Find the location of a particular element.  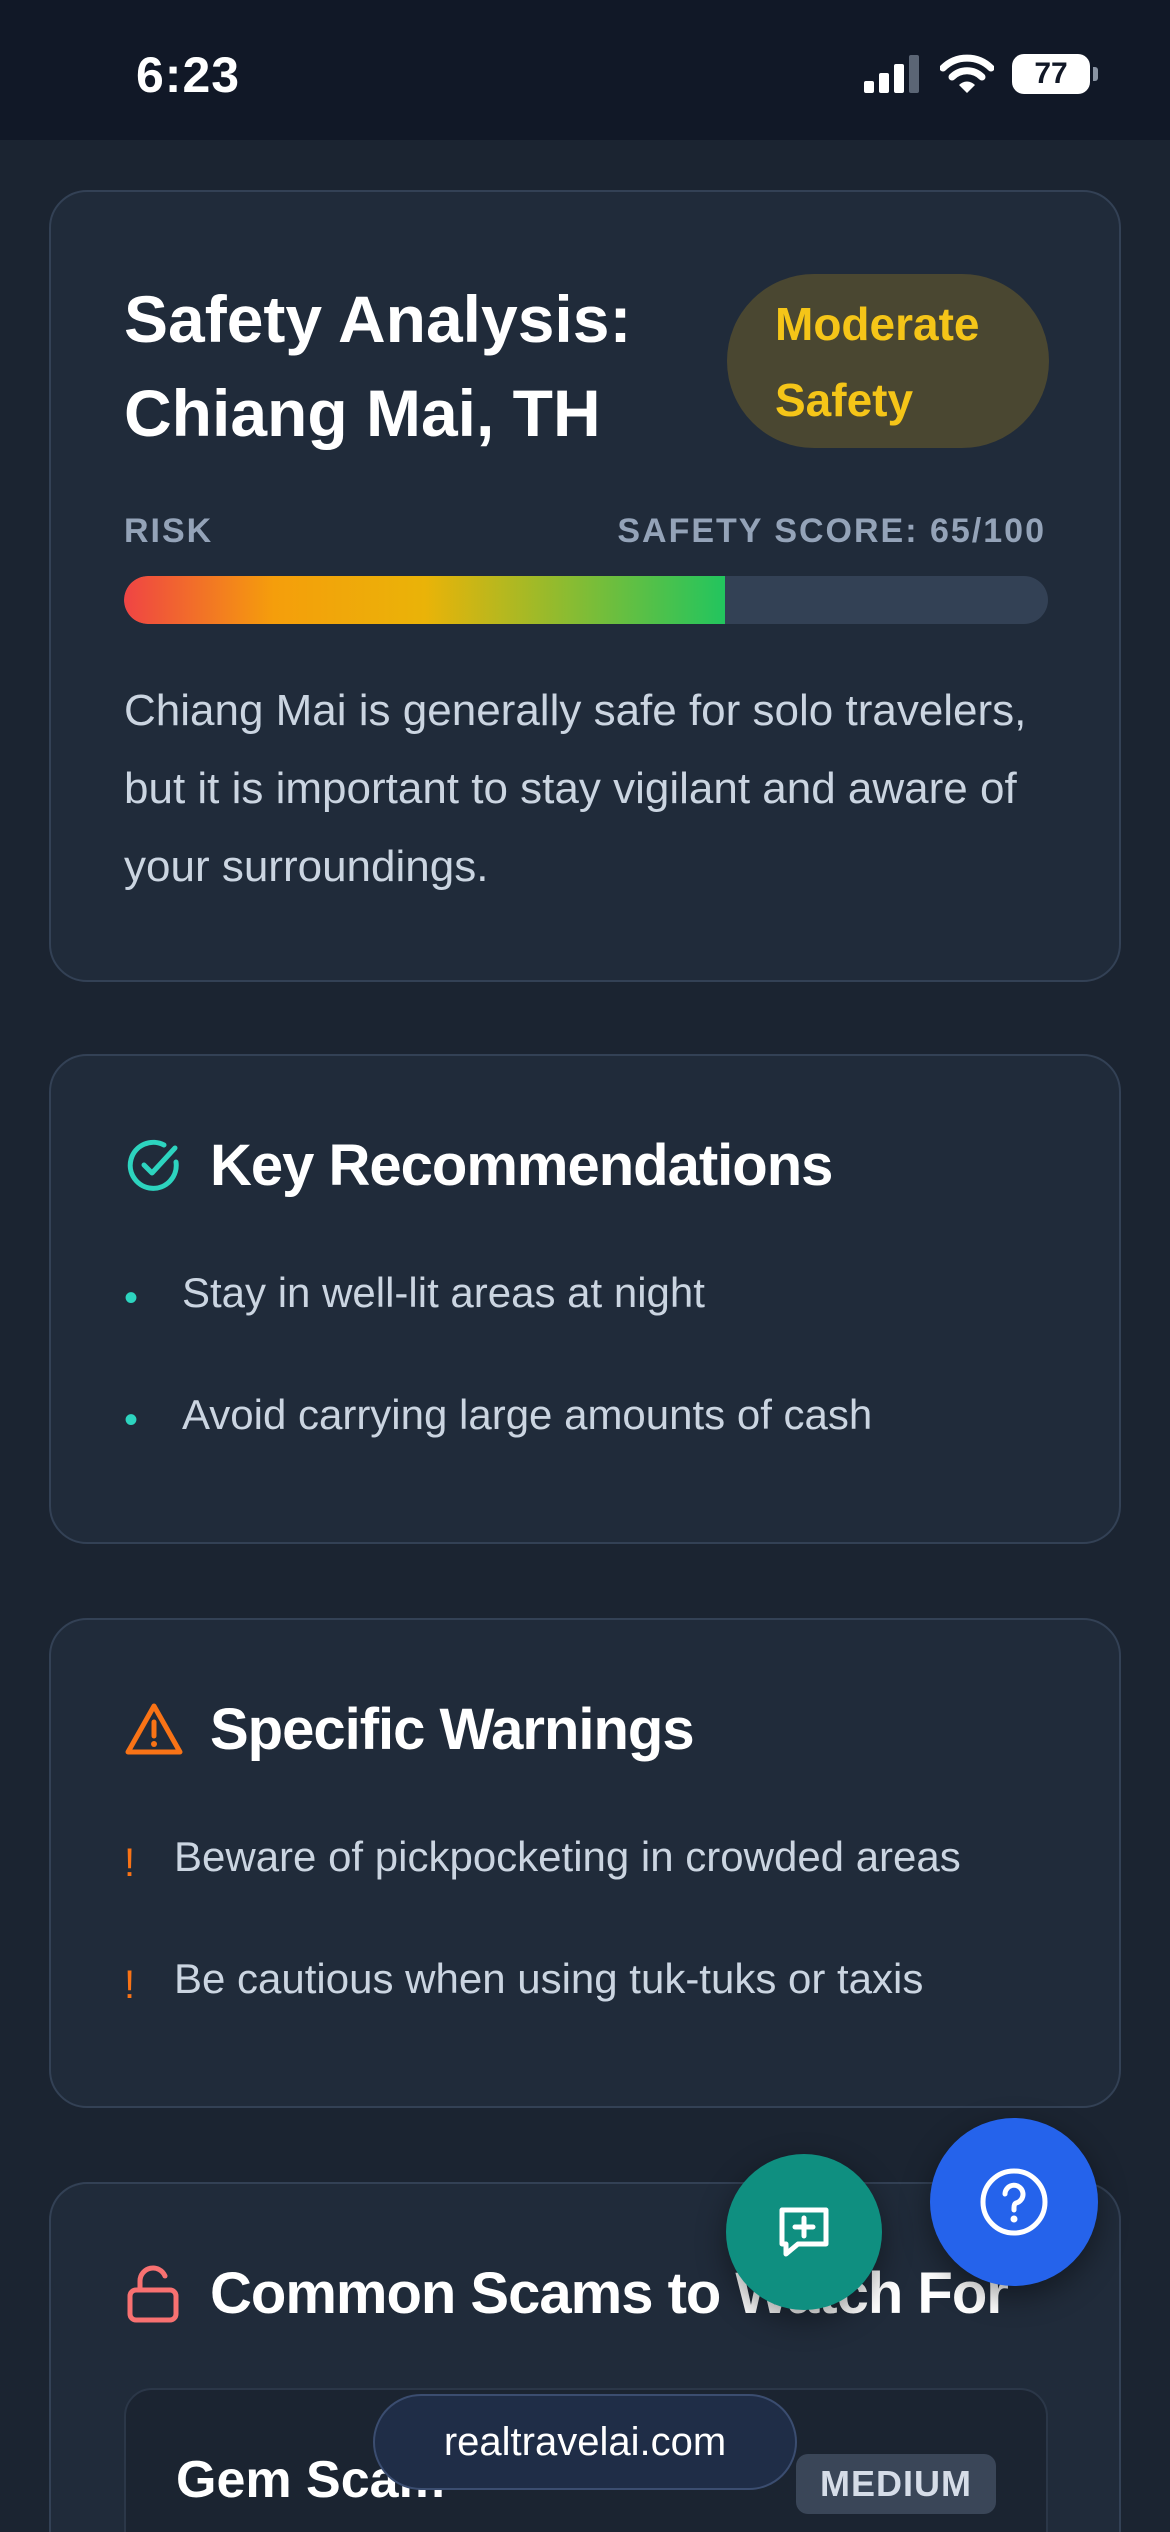

cellular-signal-icon is located at coordinates (891, 74).